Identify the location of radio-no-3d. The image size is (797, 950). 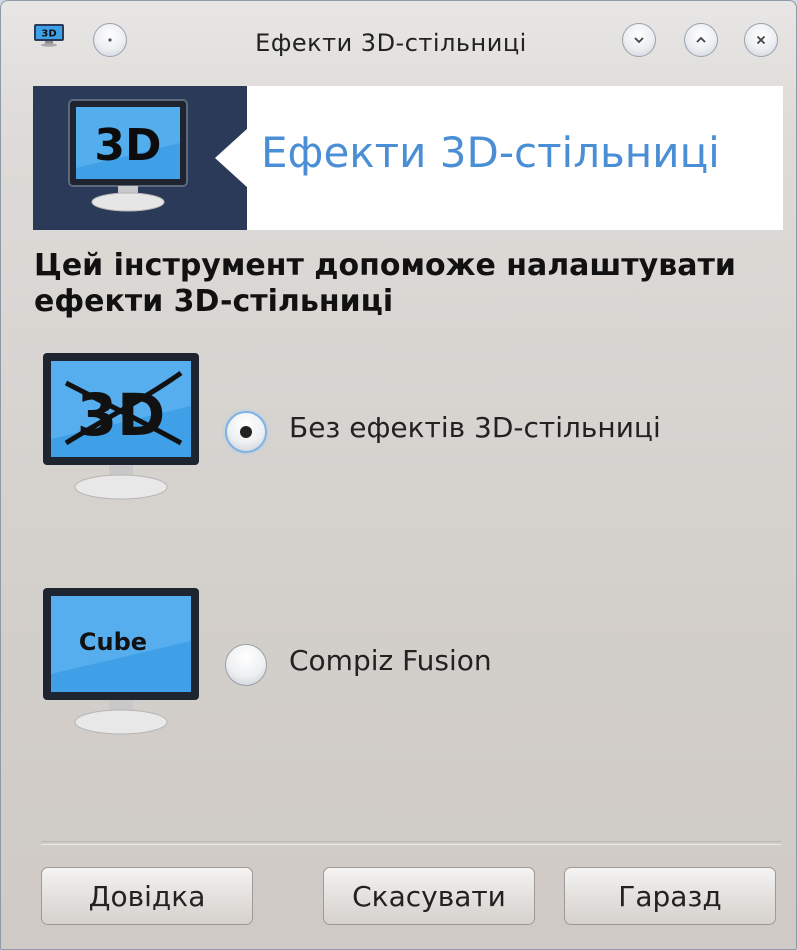
(246, 432).